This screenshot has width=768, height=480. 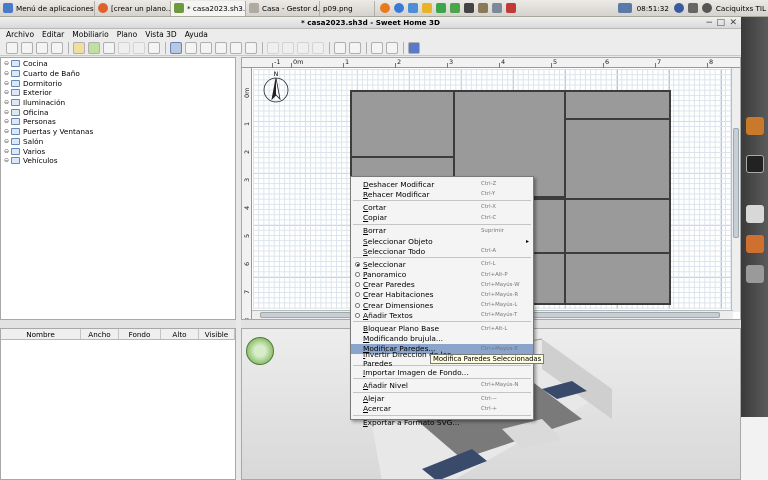 What do you see at coordinates (755, 274) in the screenshot?
I see `trash-icon` at bounding box center [755, 274].